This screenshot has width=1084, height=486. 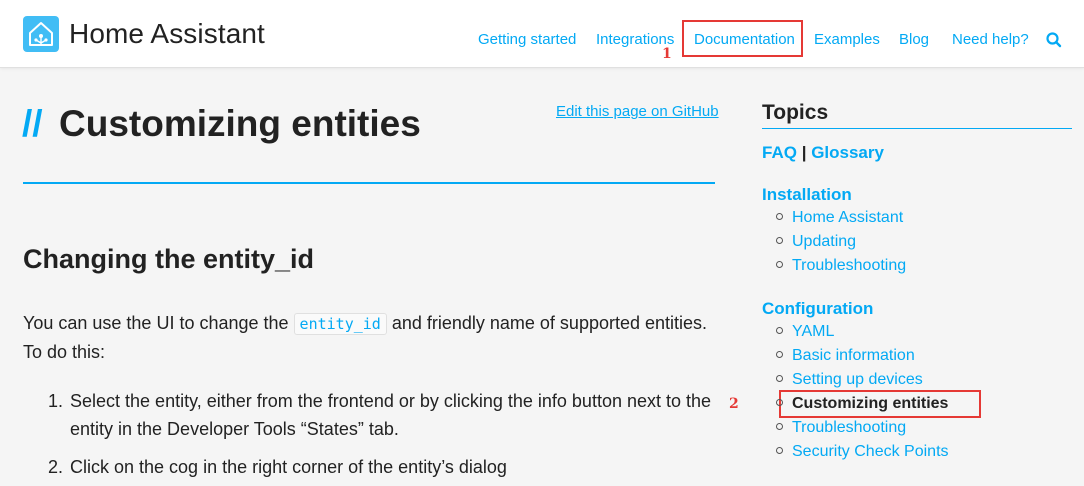 I want to click on callout-box-documentation, so click(x=742, y=38).